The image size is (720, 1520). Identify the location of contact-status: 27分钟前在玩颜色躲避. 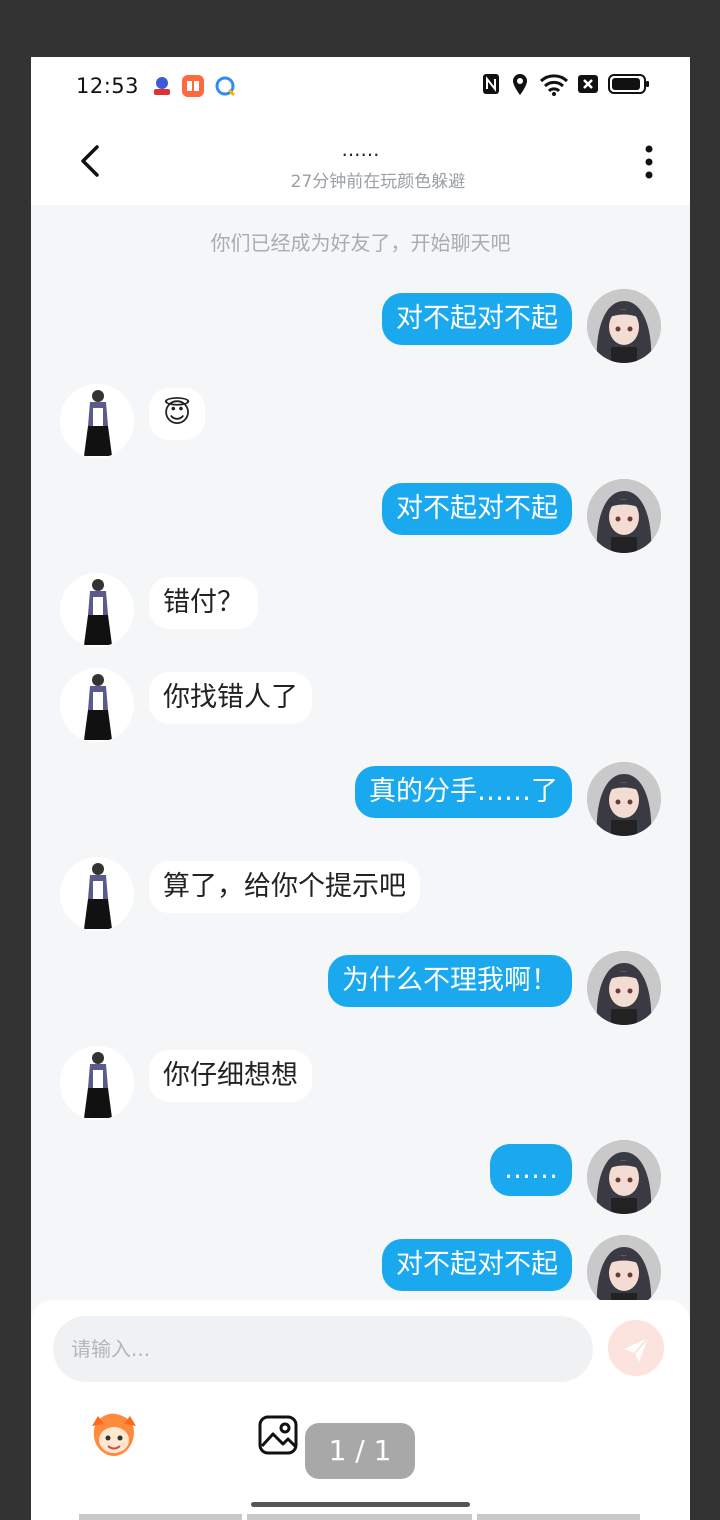
(378, 182).